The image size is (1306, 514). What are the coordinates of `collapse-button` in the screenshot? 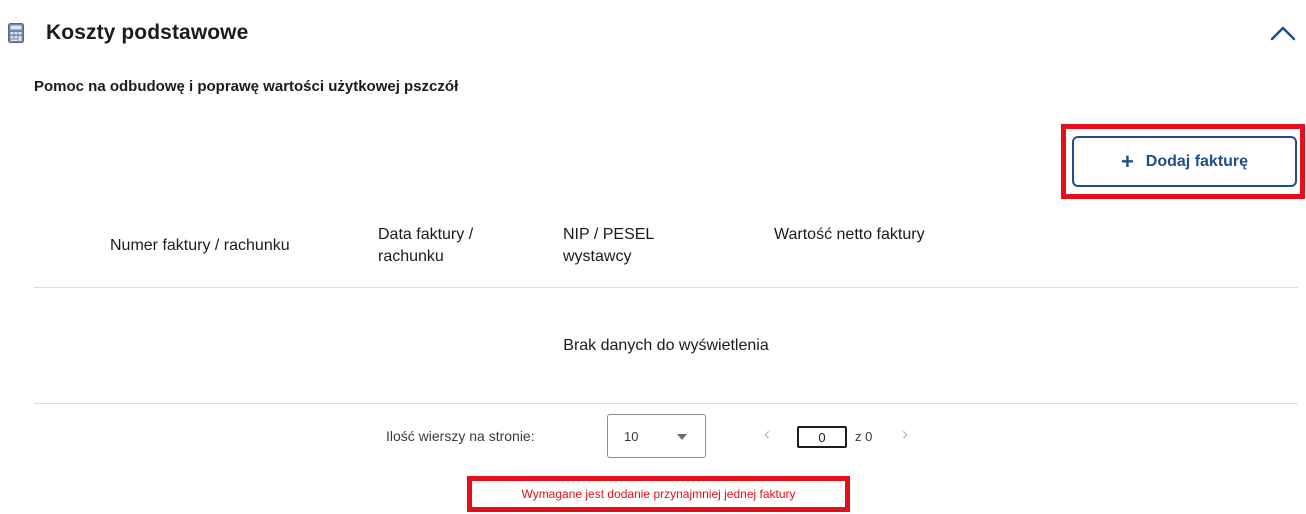 It's located at (1283, 33).